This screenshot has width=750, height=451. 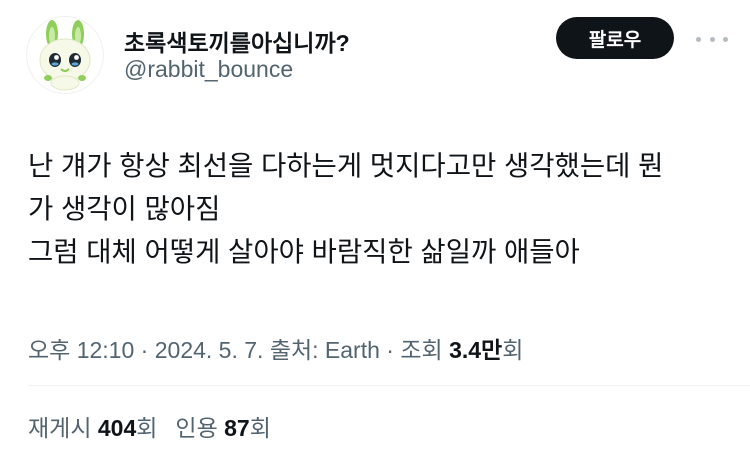 I want to click on tweet-time: 오후 12:10, so click(x=81, y=350).